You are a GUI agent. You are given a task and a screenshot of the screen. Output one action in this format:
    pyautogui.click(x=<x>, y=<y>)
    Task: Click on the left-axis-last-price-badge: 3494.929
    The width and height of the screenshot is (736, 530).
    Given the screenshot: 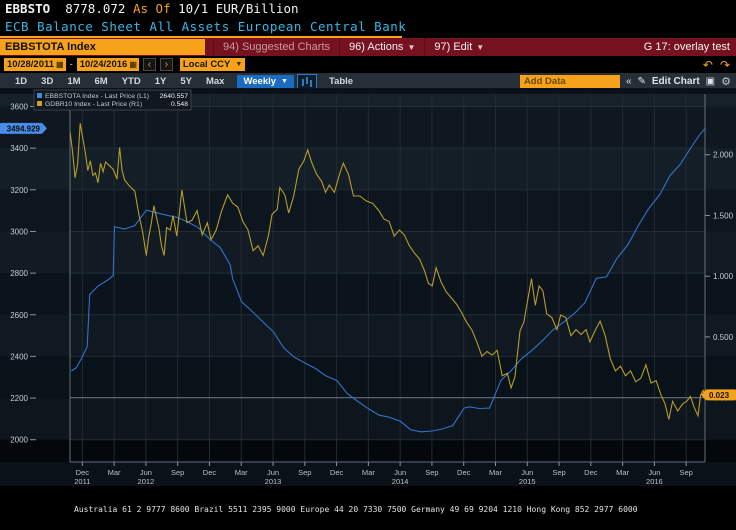 What is the action you would take?
    pyautogui.click(x=23, y=128)
    